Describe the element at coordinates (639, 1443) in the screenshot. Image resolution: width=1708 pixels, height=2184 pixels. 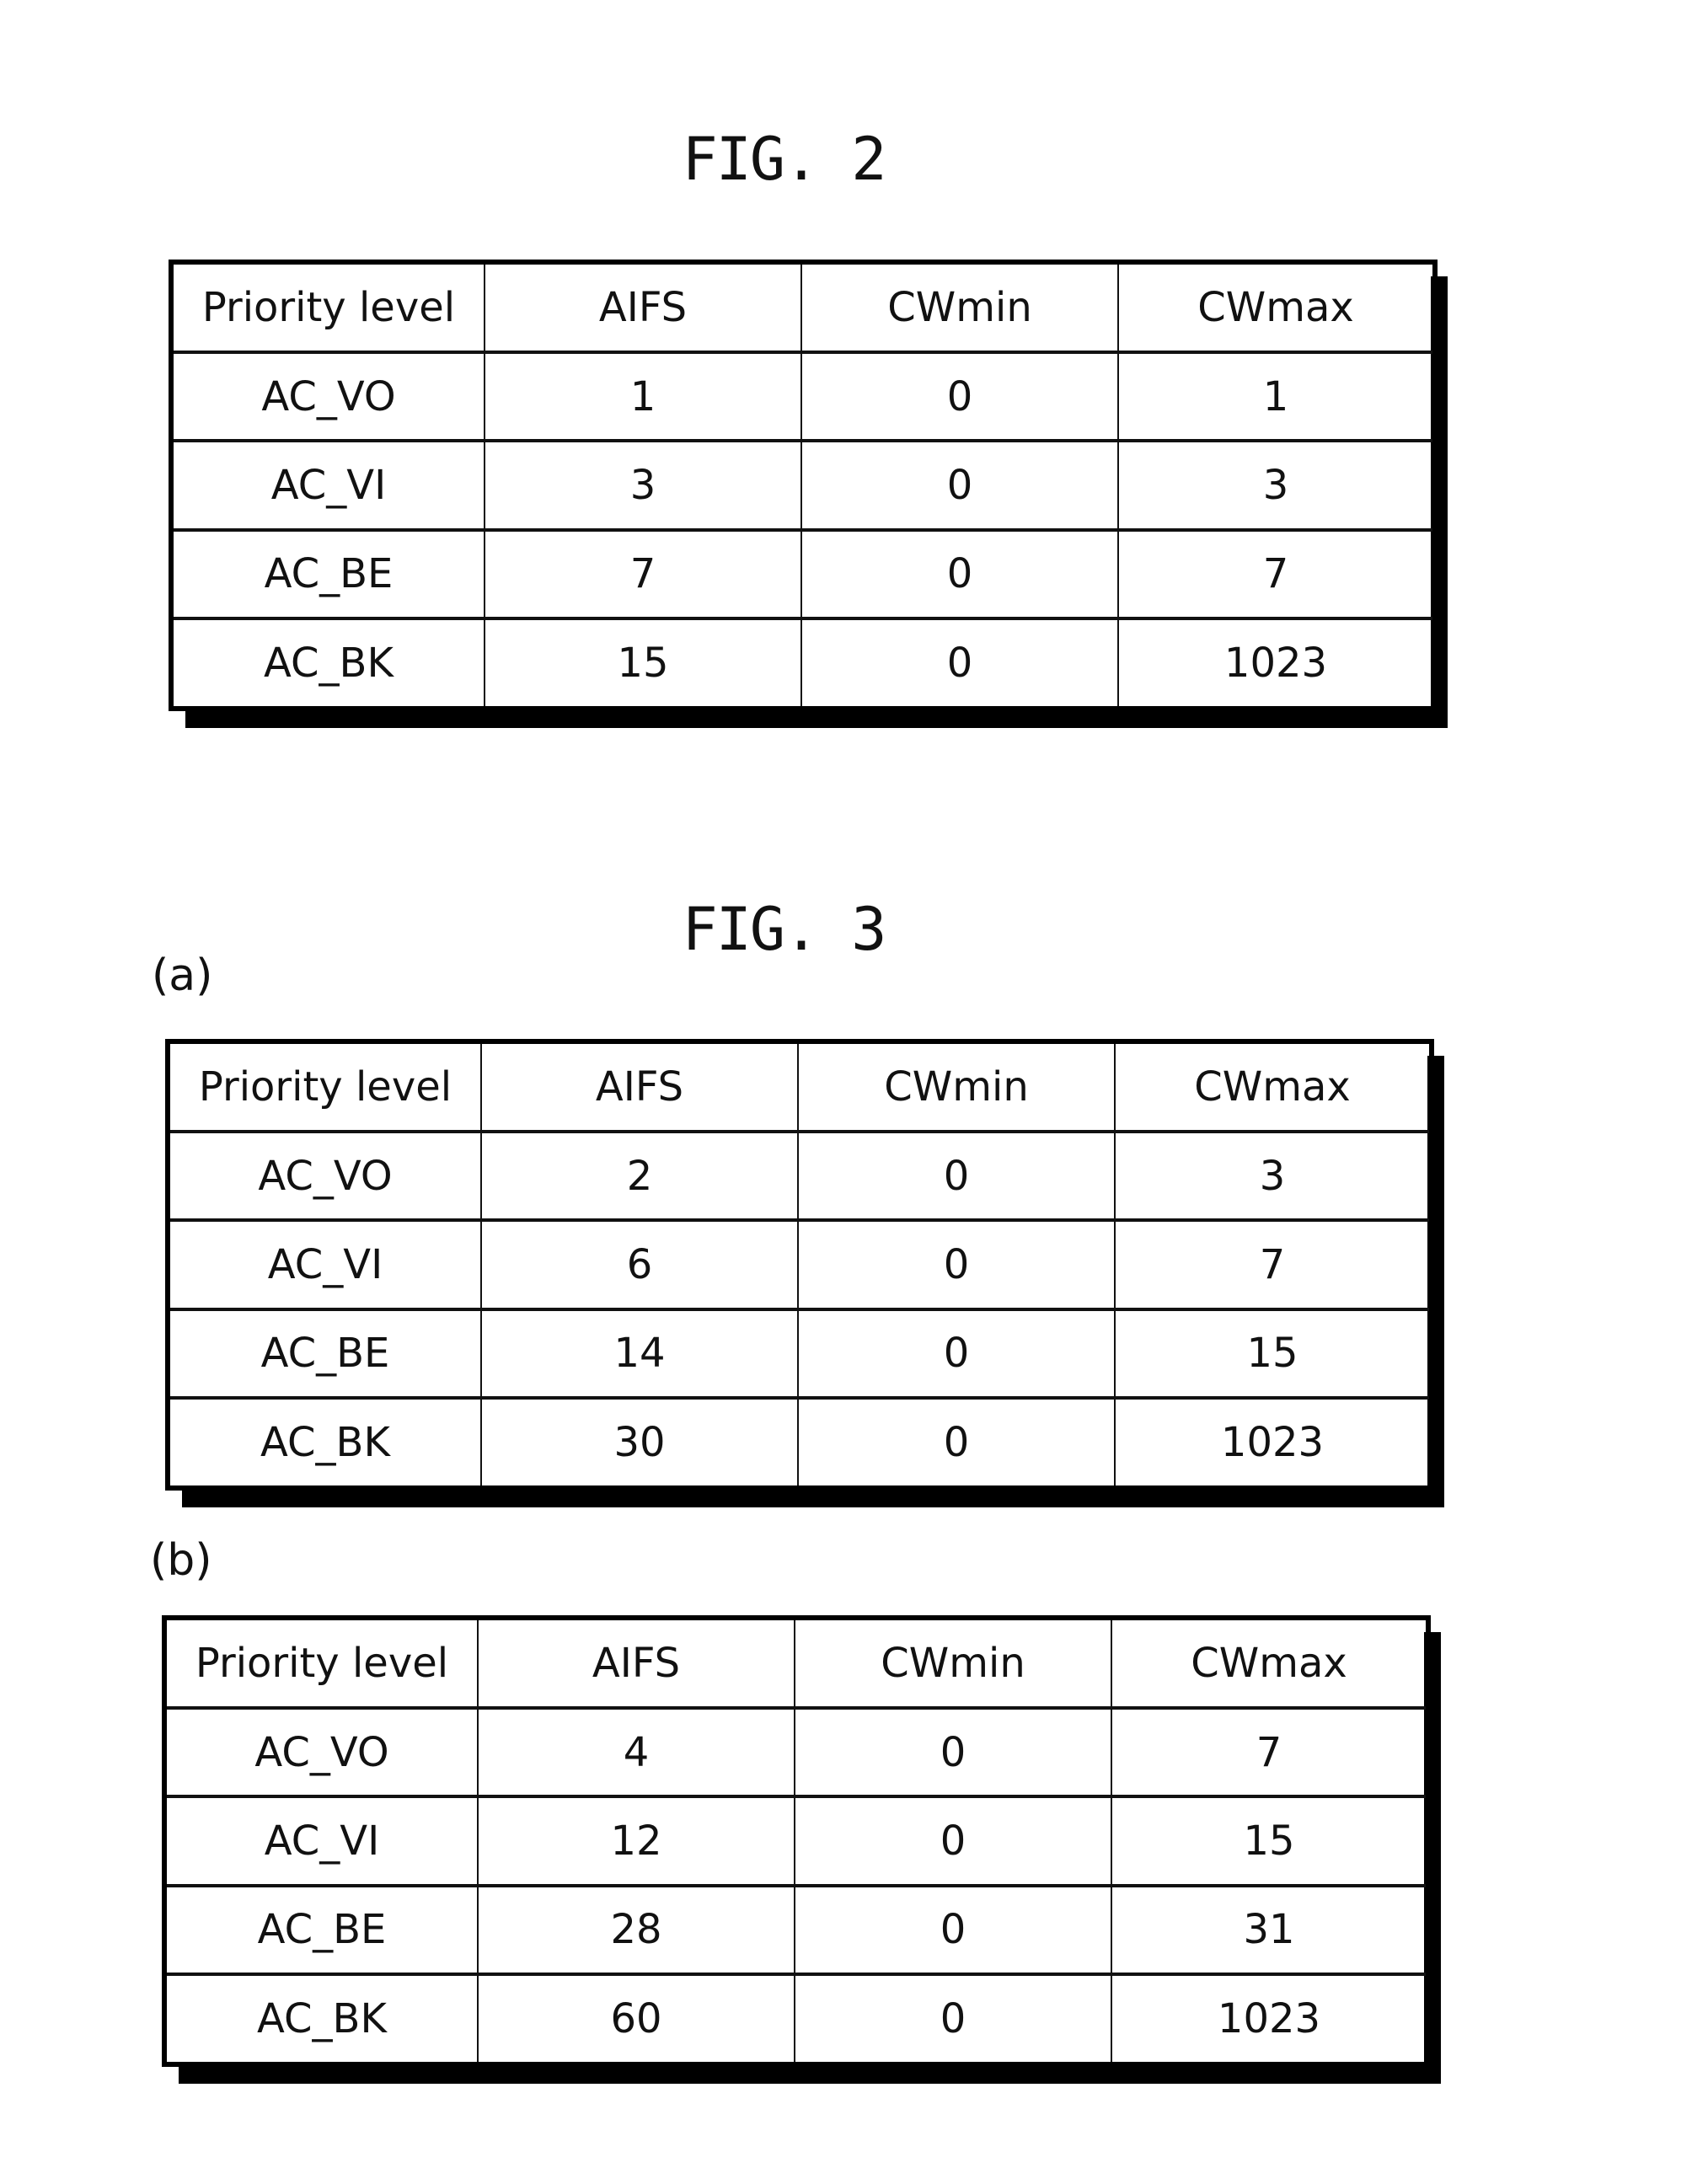
I see `cell-aifs: 30` at that location.